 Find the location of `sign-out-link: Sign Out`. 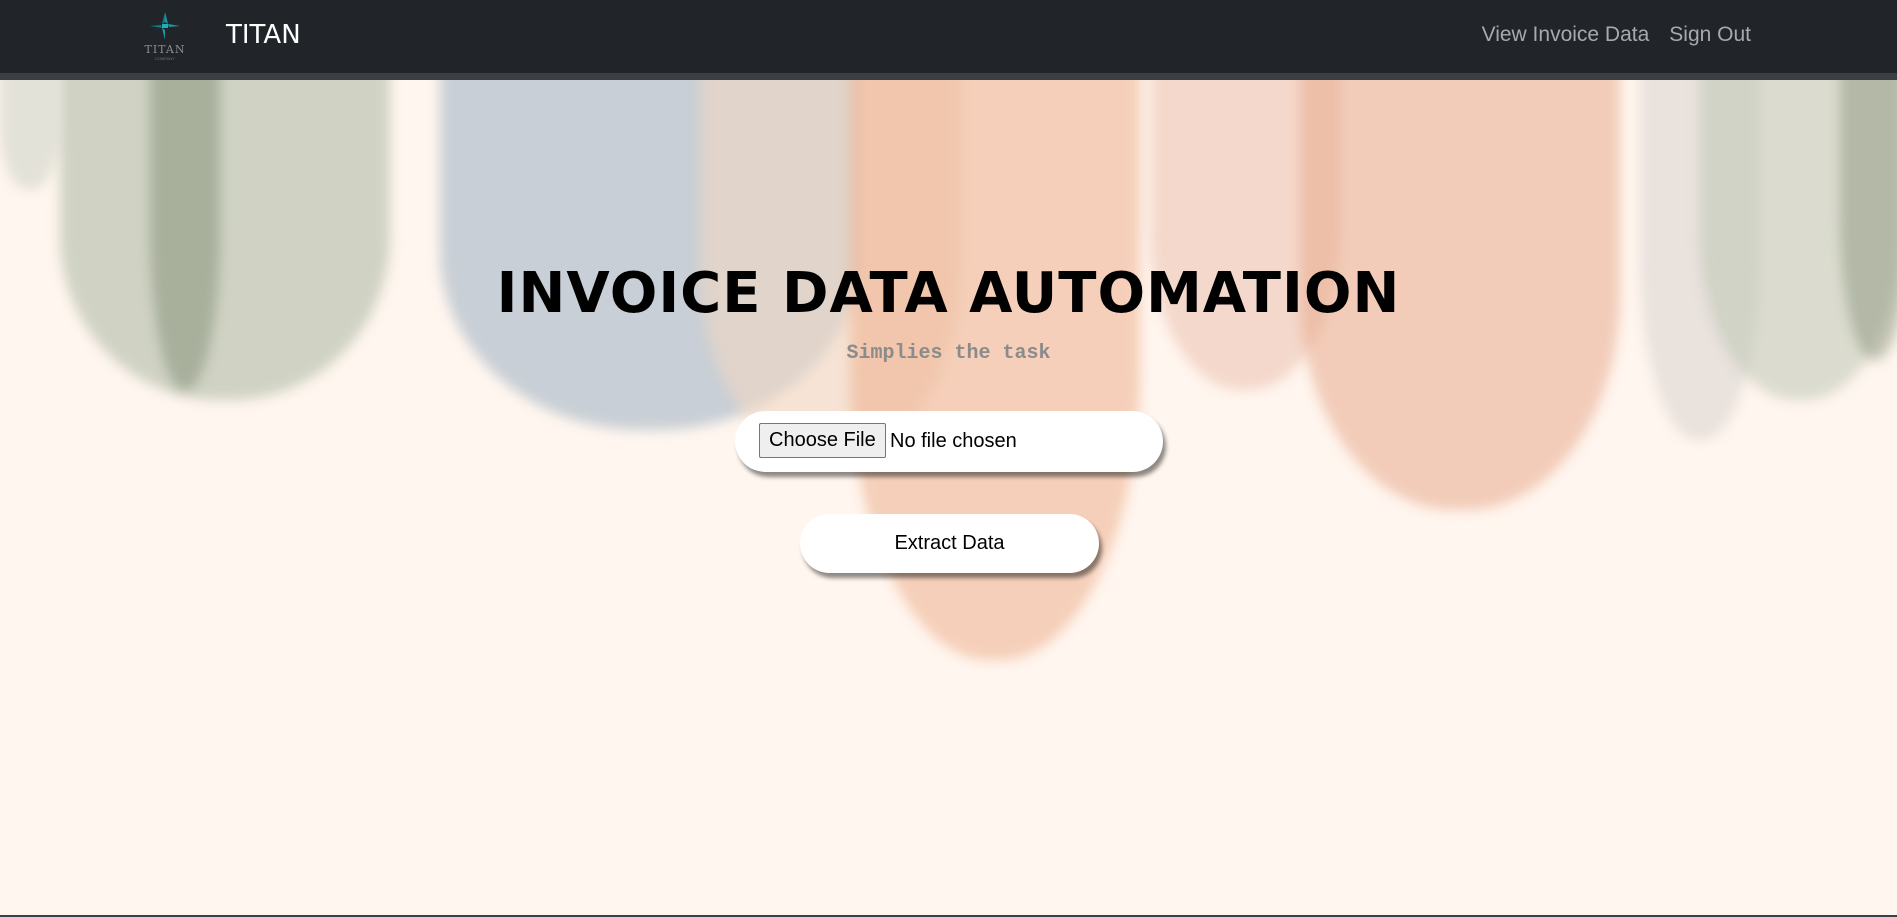

sign-out-link: Sign Out is located at coordinates (1710, 35).